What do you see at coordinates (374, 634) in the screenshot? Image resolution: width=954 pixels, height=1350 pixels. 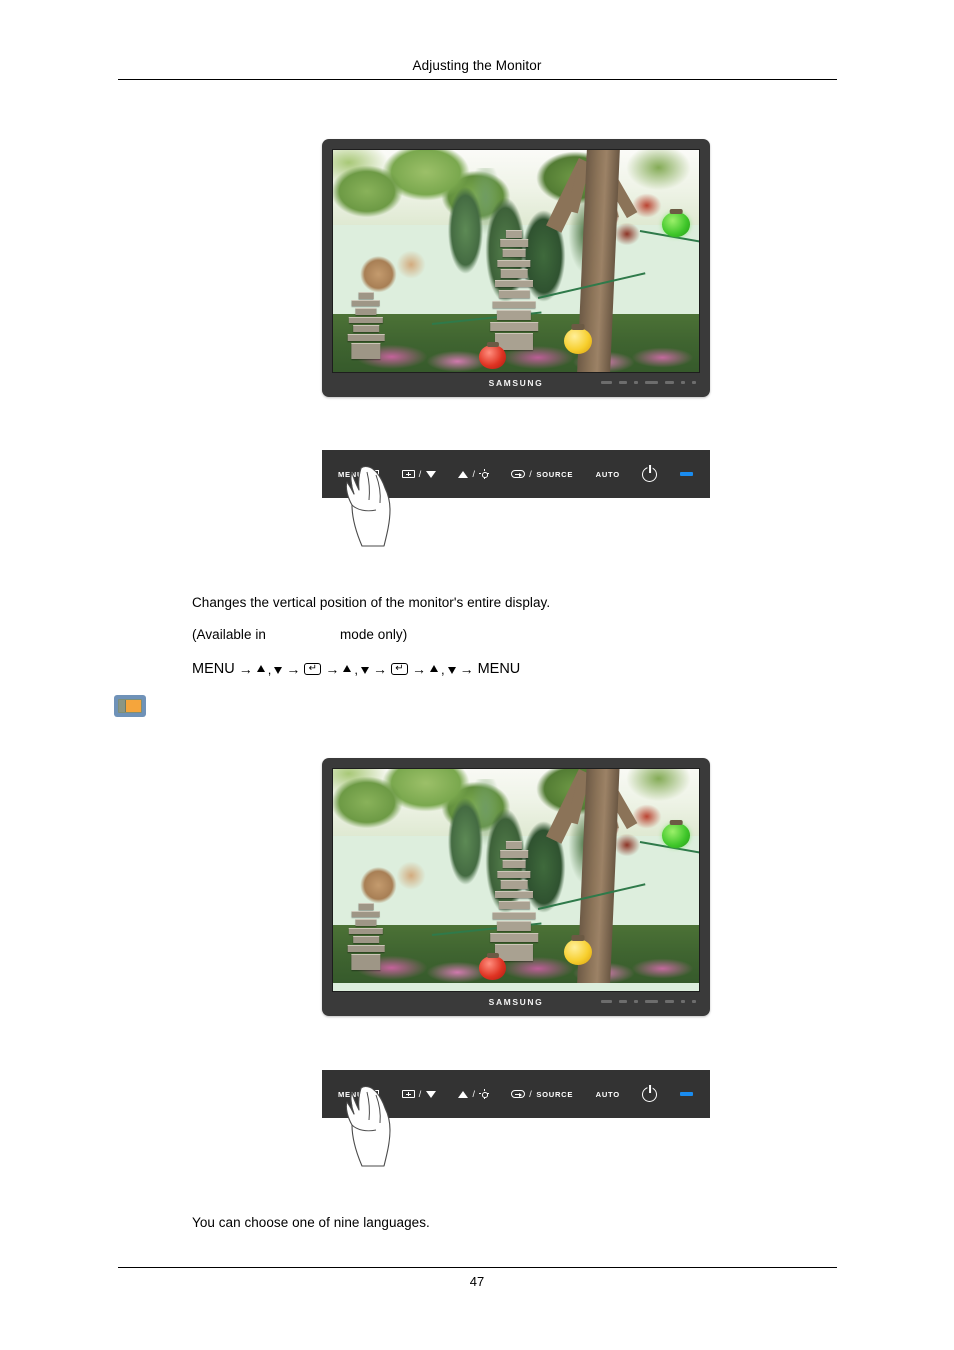 I see `availability-suffix: mode only)` at bounding box center [374, 634].